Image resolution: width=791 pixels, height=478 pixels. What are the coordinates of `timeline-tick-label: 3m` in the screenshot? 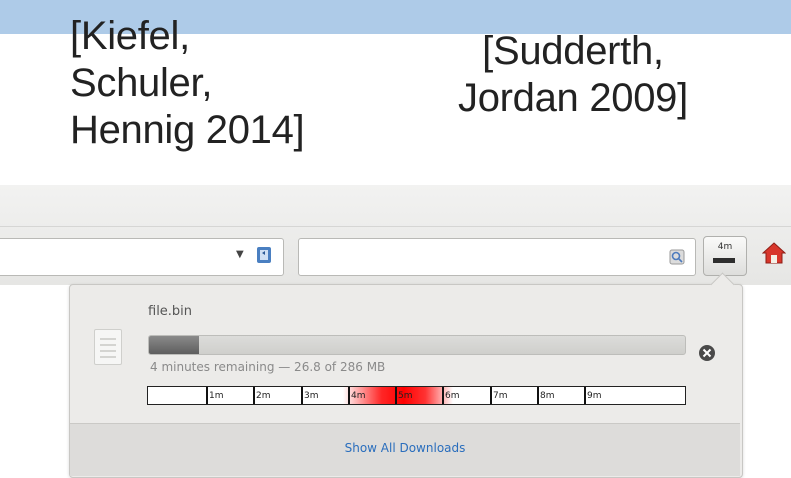 It's located at (311, 396).